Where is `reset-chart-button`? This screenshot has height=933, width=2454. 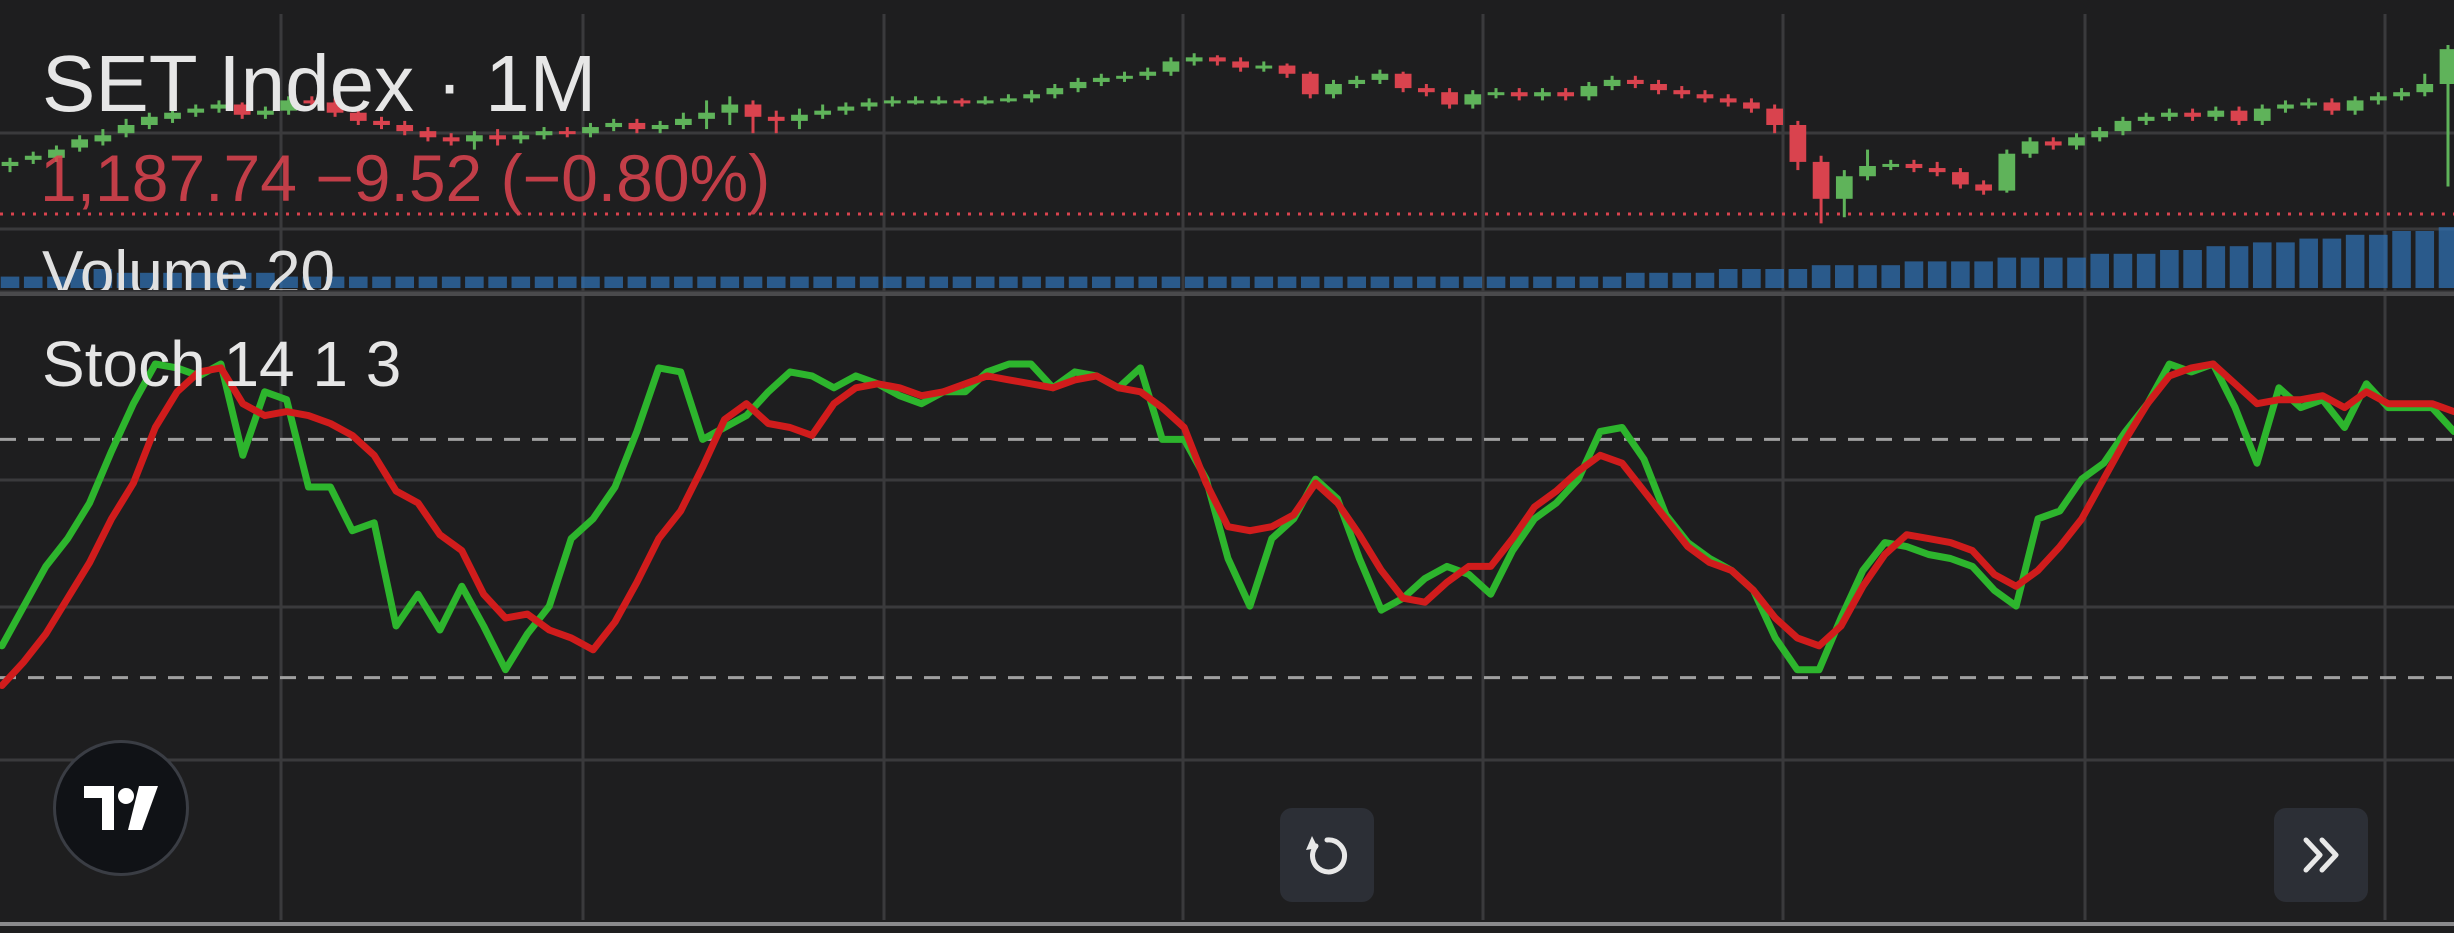 reset-chart-button is located at coordinates (1327, 855).